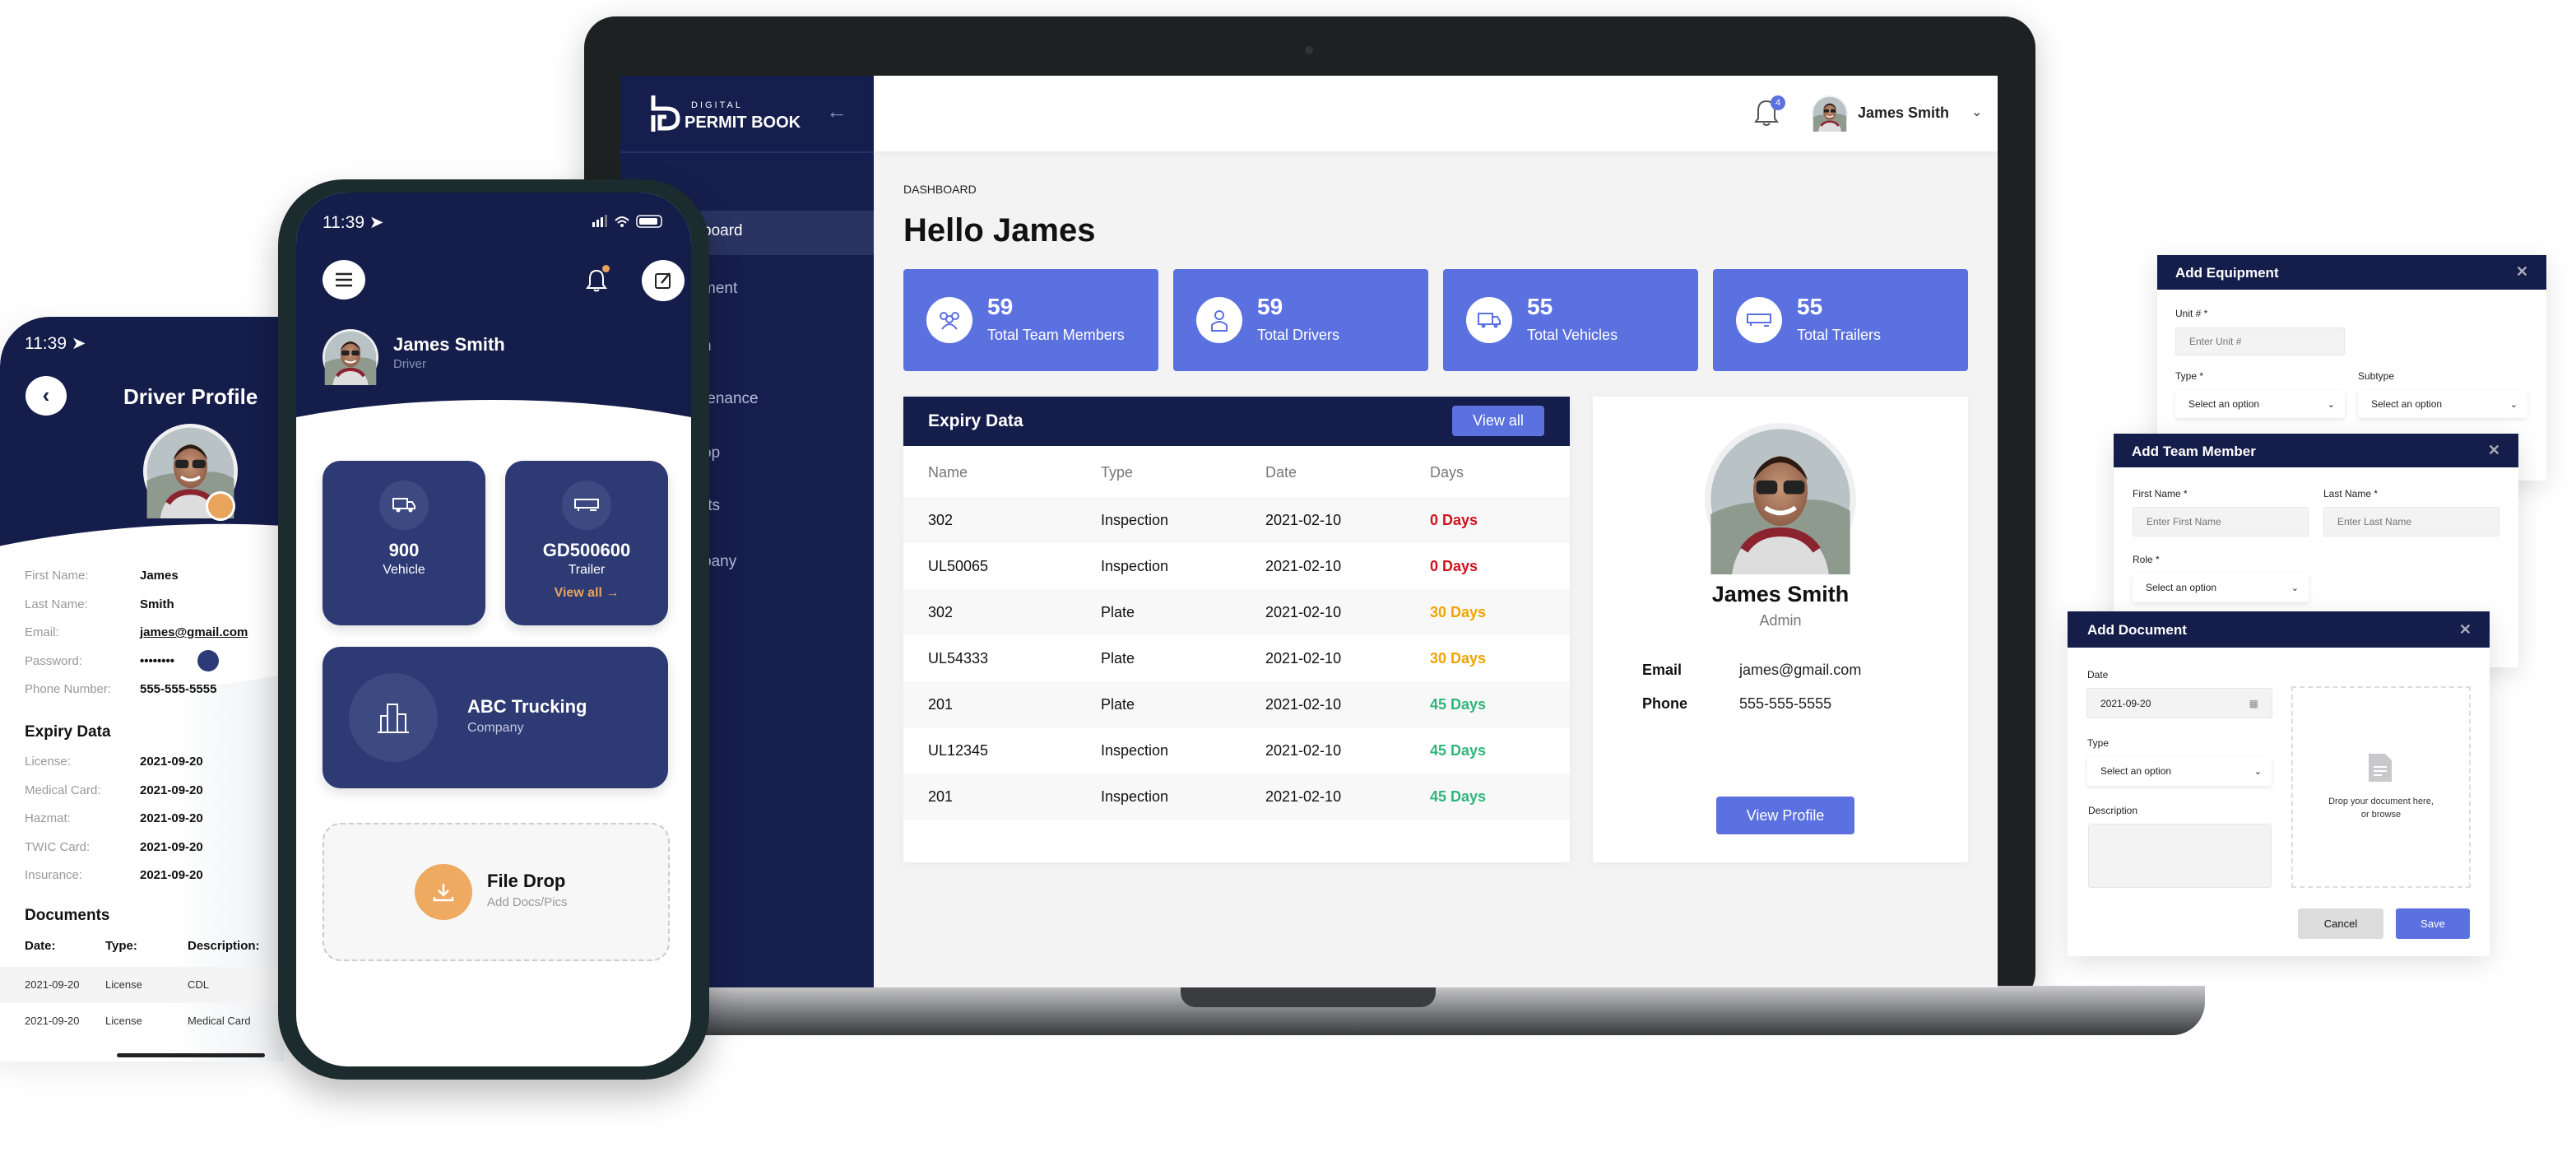  What do you see at coordinates (194, 632) in the screenshot?
I see `field-value: james@gmail.com` at bounding box center [194, 632].